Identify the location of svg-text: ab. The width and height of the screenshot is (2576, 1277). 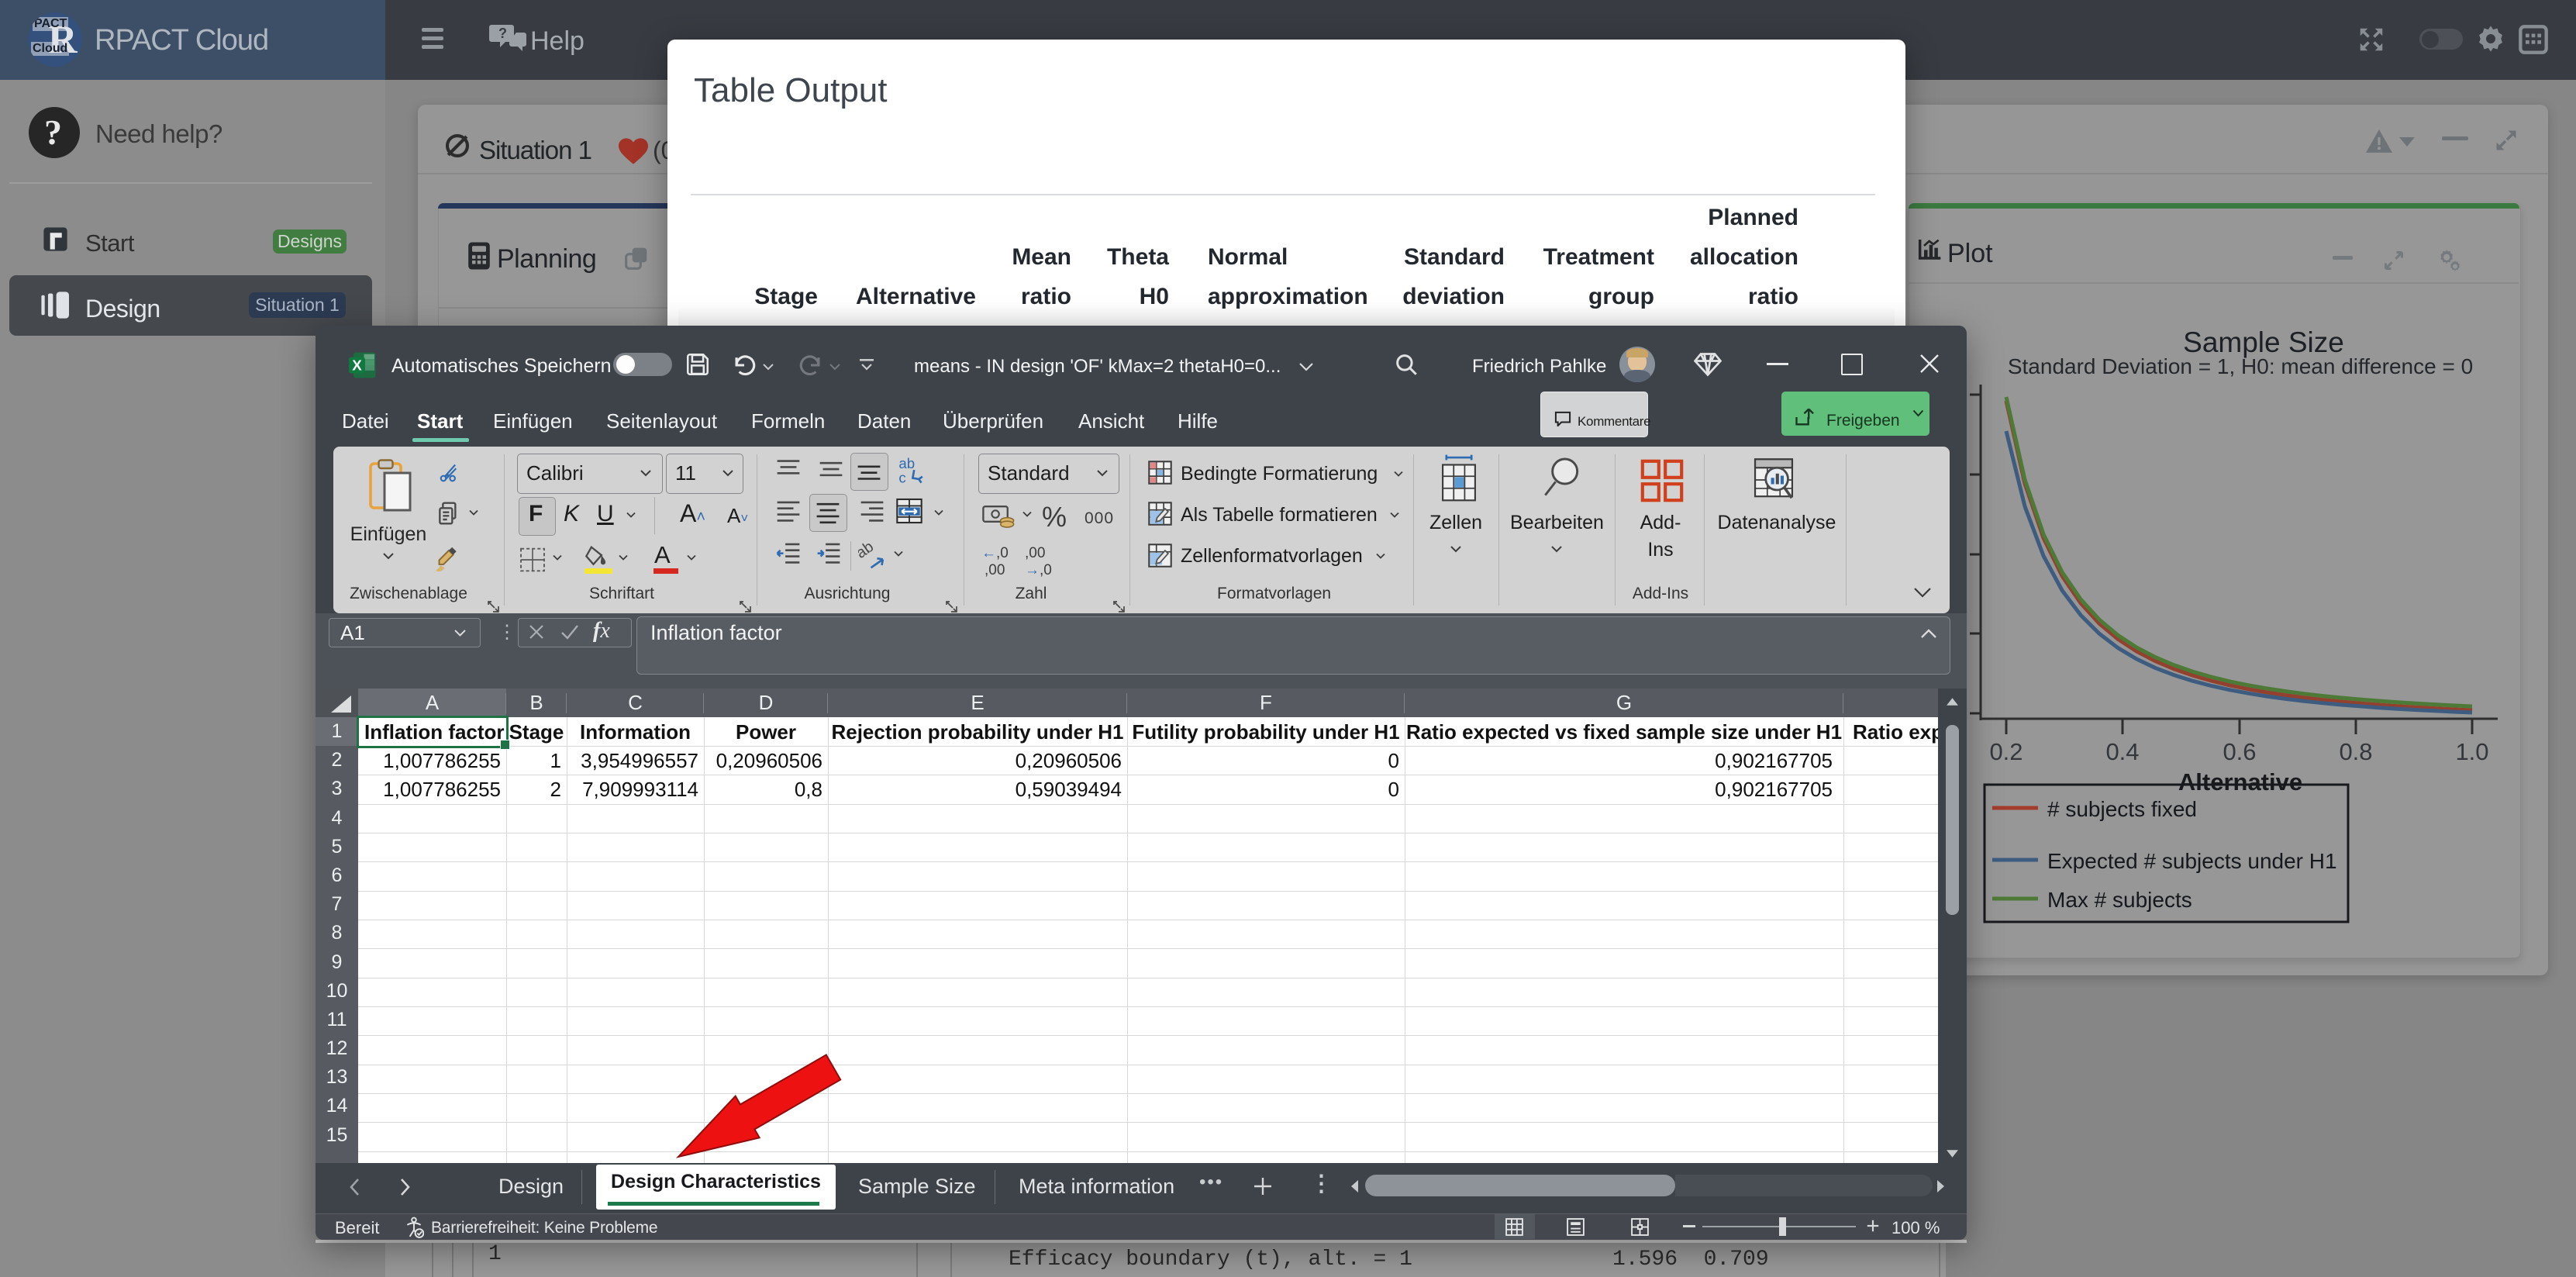
(867, 551).